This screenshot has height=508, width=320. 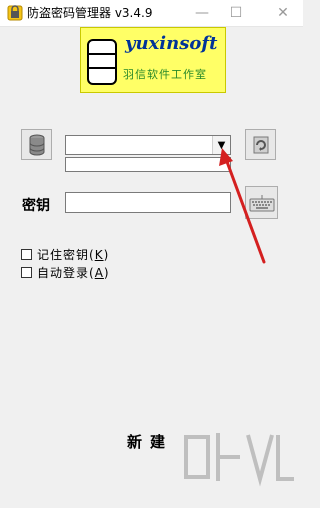 I want to click on refresh-button, so click(x=260, y=144).